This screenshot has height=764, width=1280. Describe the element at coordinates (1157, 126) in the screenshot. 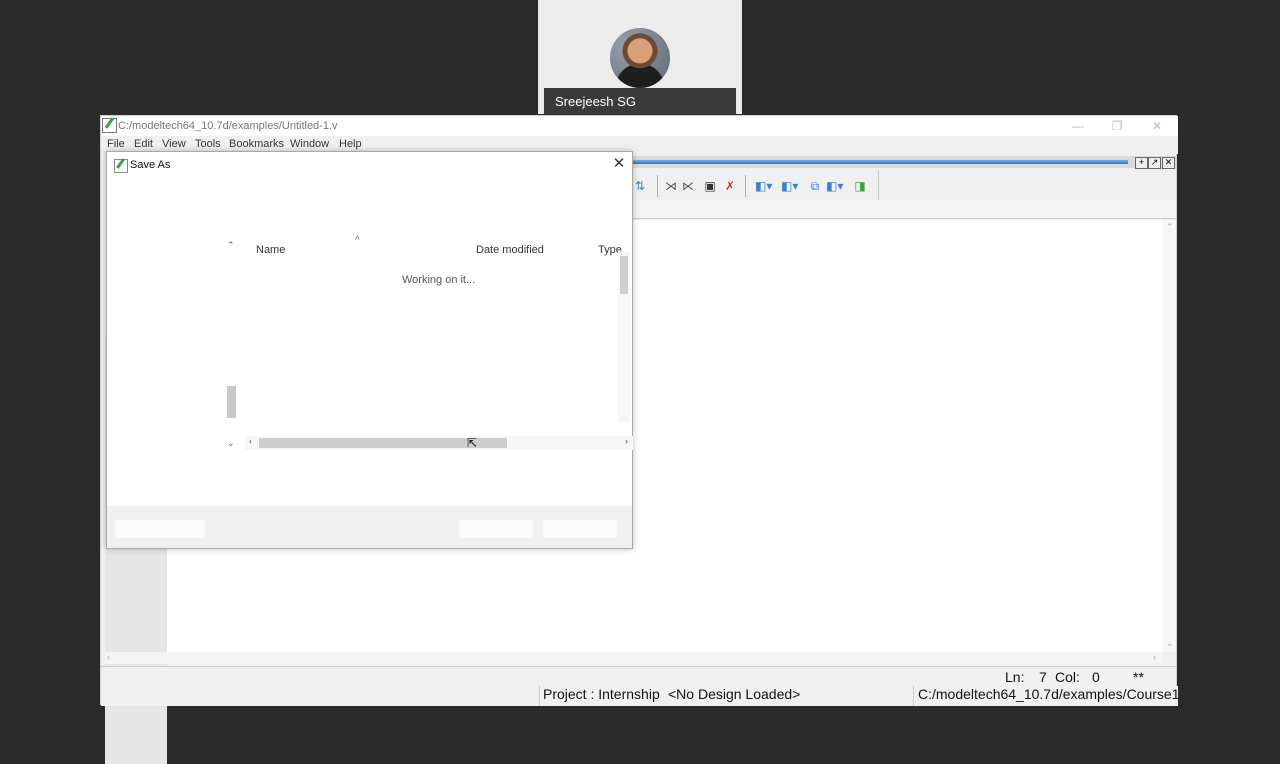

I see `close-window-button: ✕` at that location.